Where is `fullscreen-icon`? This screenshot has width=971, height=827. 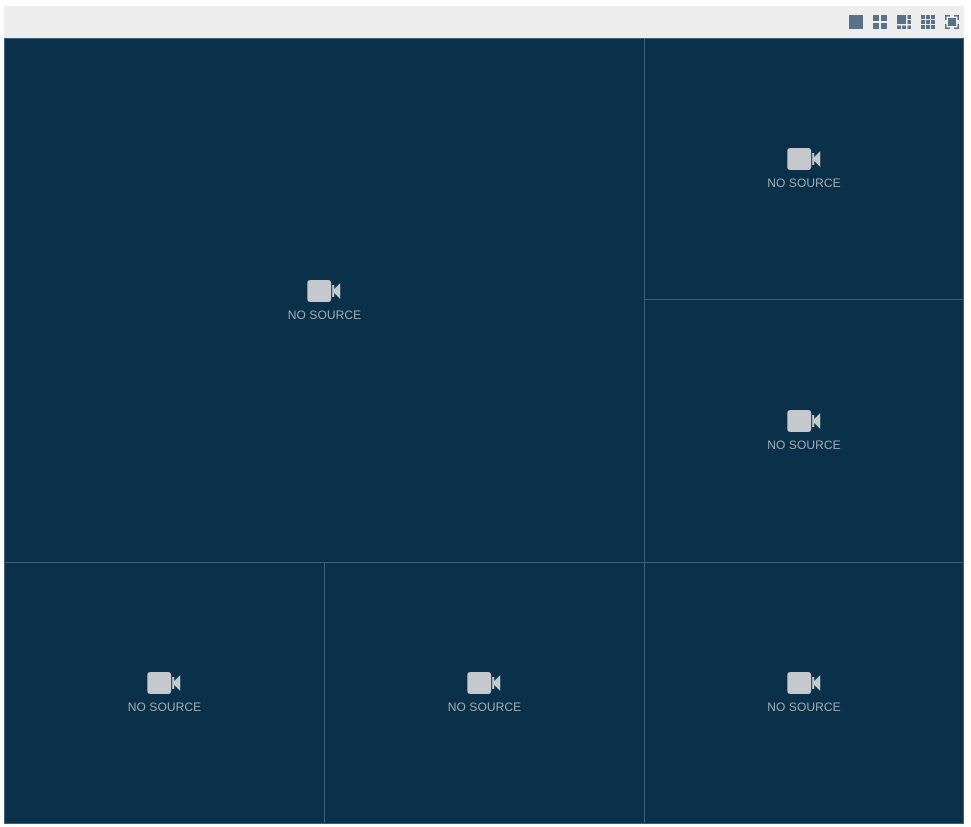
fullscreen-icon is located at coordinates (952, 22).